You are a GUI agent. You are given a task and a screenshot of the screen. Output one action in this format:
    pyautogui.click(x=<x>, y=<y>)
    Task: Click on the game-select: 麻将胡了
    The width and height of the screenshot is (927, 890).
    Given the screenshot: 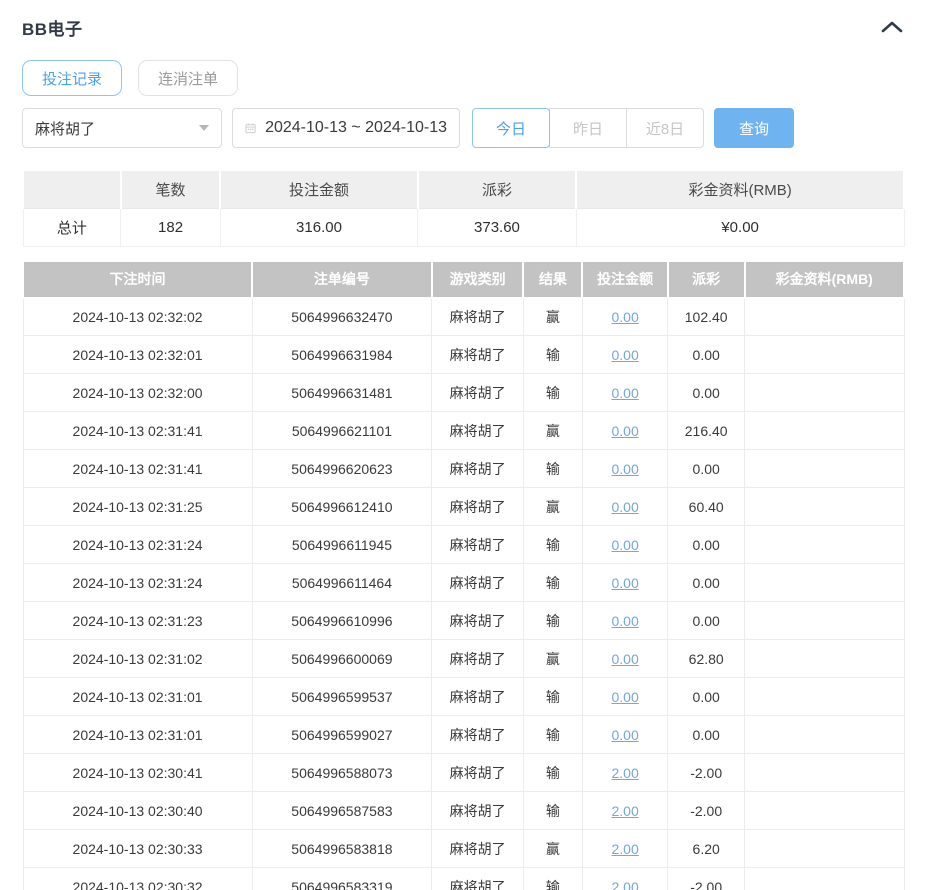 What is the action you would take?
    pyautogui.click(x=122, y=128)
    